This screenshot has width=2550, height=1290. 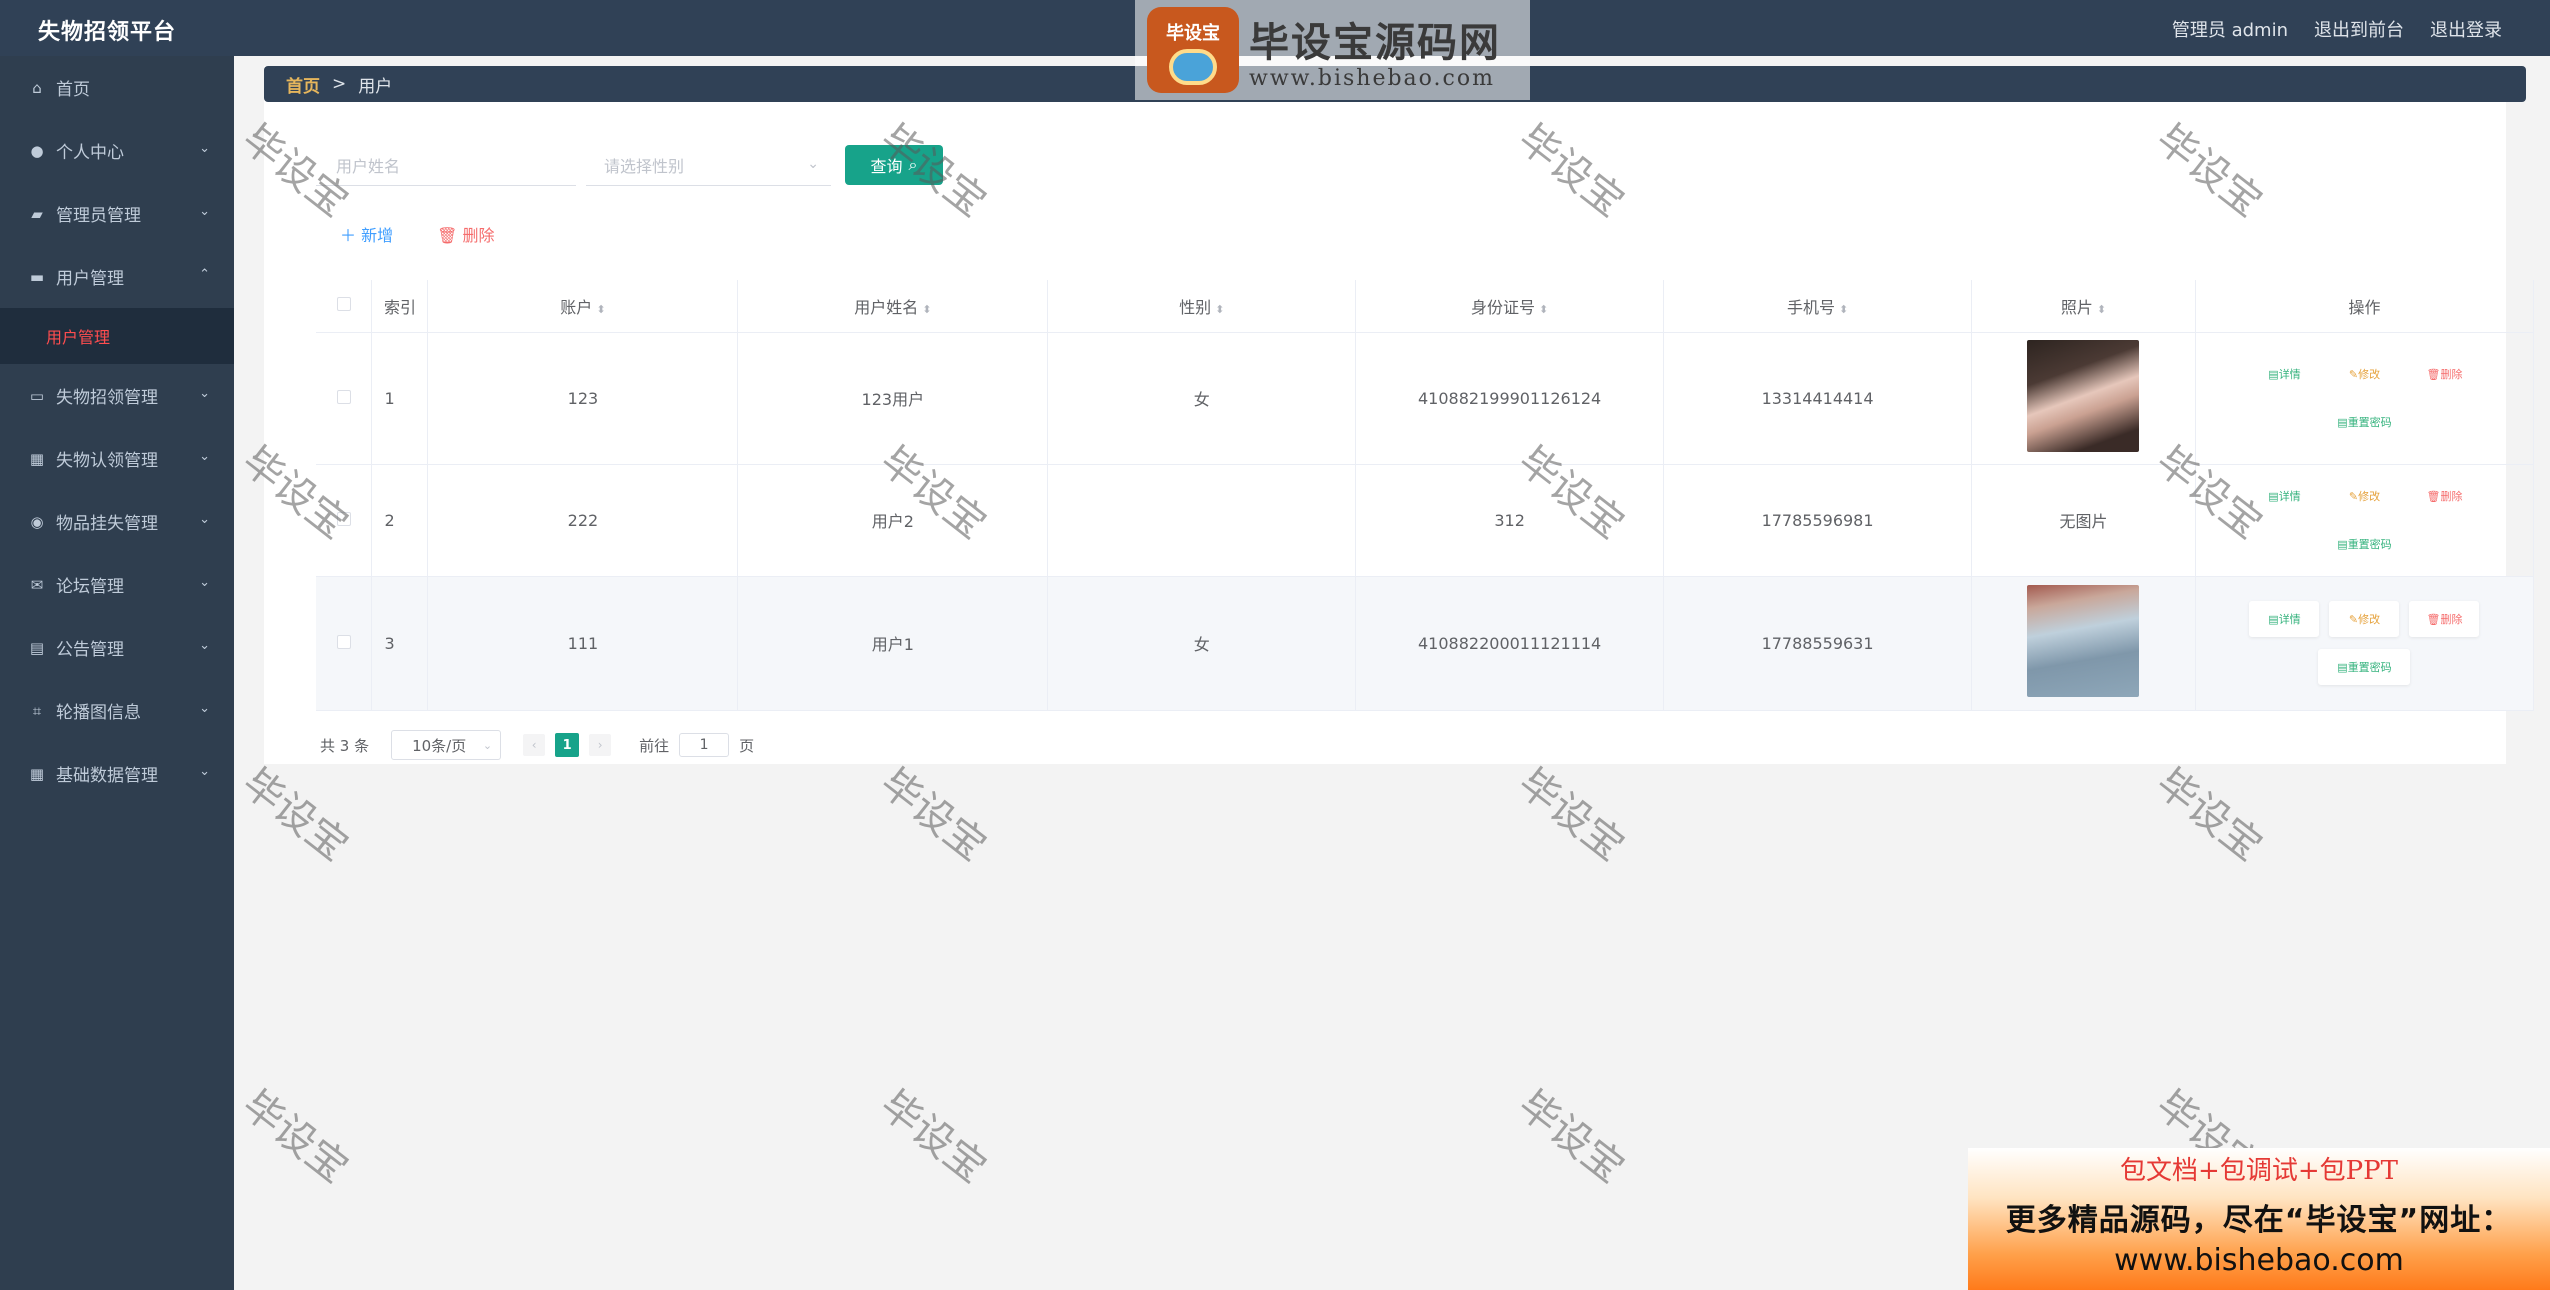 I want to click on column-header-label: 性别, so click(x=1195, y=307).